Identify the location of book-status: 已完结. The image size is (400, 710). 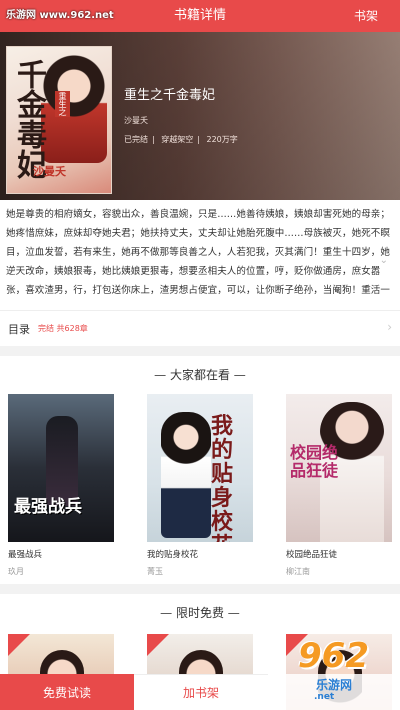
(136, 139).